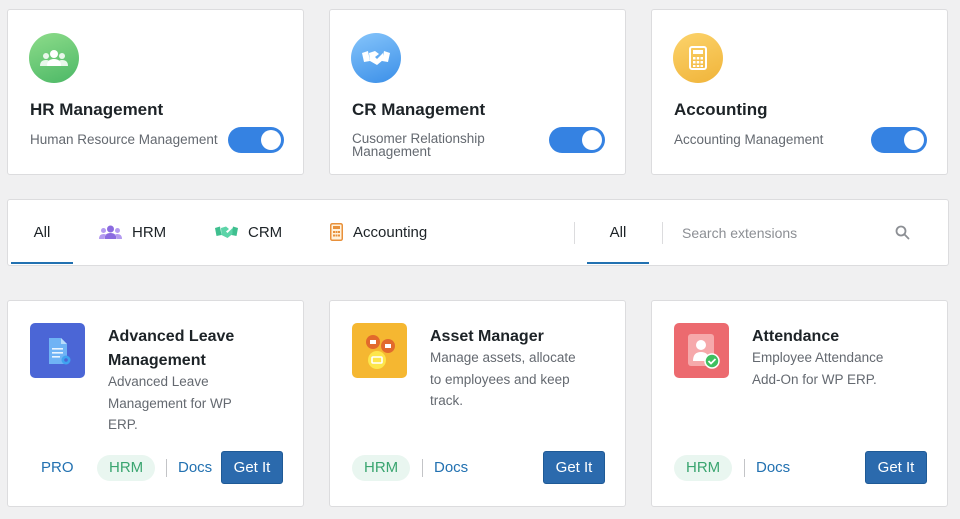  Describe the element at coordinates (721, 109) in the screenshot. I see `module-title: Accounting` at that location.